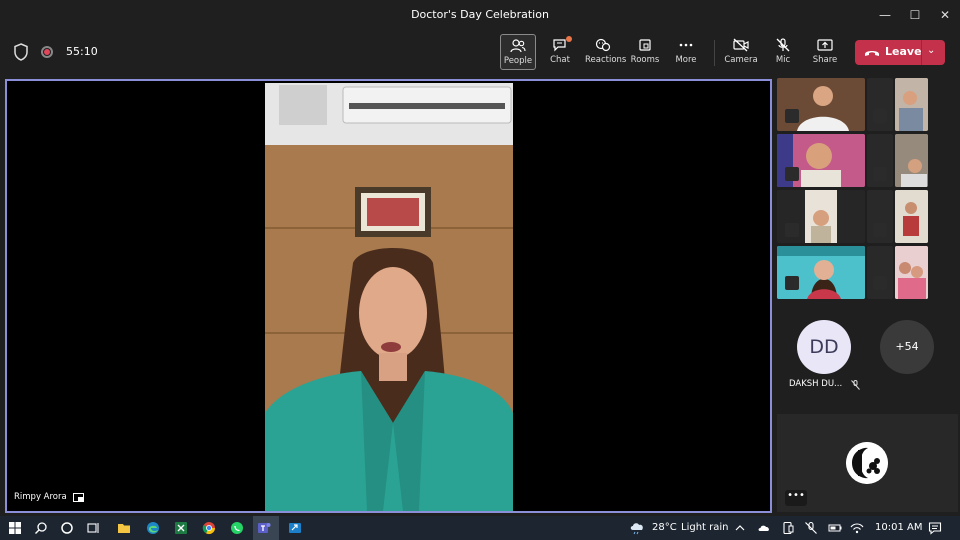  Describe the element at coordinates (825, 52) in the screenshot. I see `share-button: Share` at that location.